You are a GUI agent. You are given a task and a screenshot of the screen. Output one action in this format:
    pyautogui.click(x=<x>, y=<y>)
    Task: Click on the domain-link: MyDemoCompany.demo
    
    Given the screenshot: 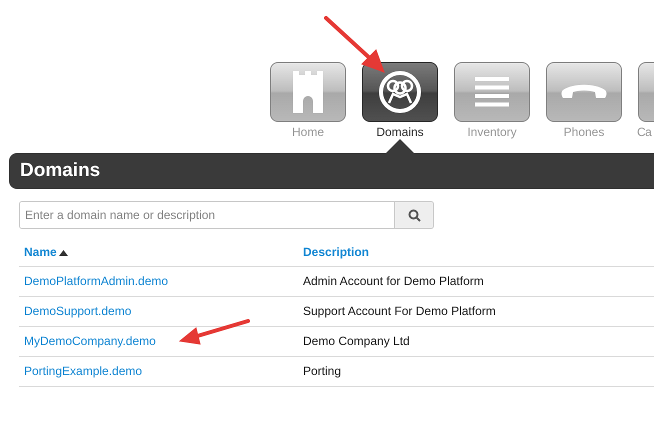 What is the action you would take?
    pyautogui.click(x=90, y=341)
    